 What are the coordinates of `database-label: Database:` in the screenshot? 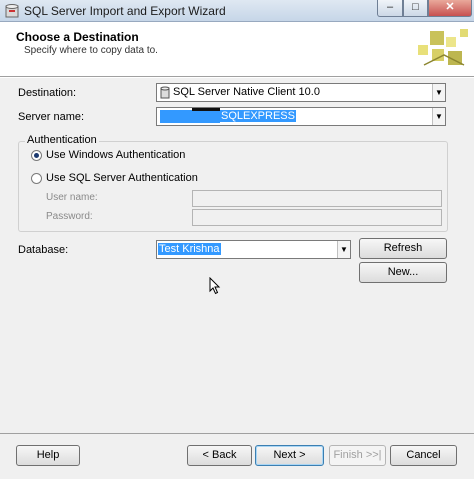 It's located at (43, 250).